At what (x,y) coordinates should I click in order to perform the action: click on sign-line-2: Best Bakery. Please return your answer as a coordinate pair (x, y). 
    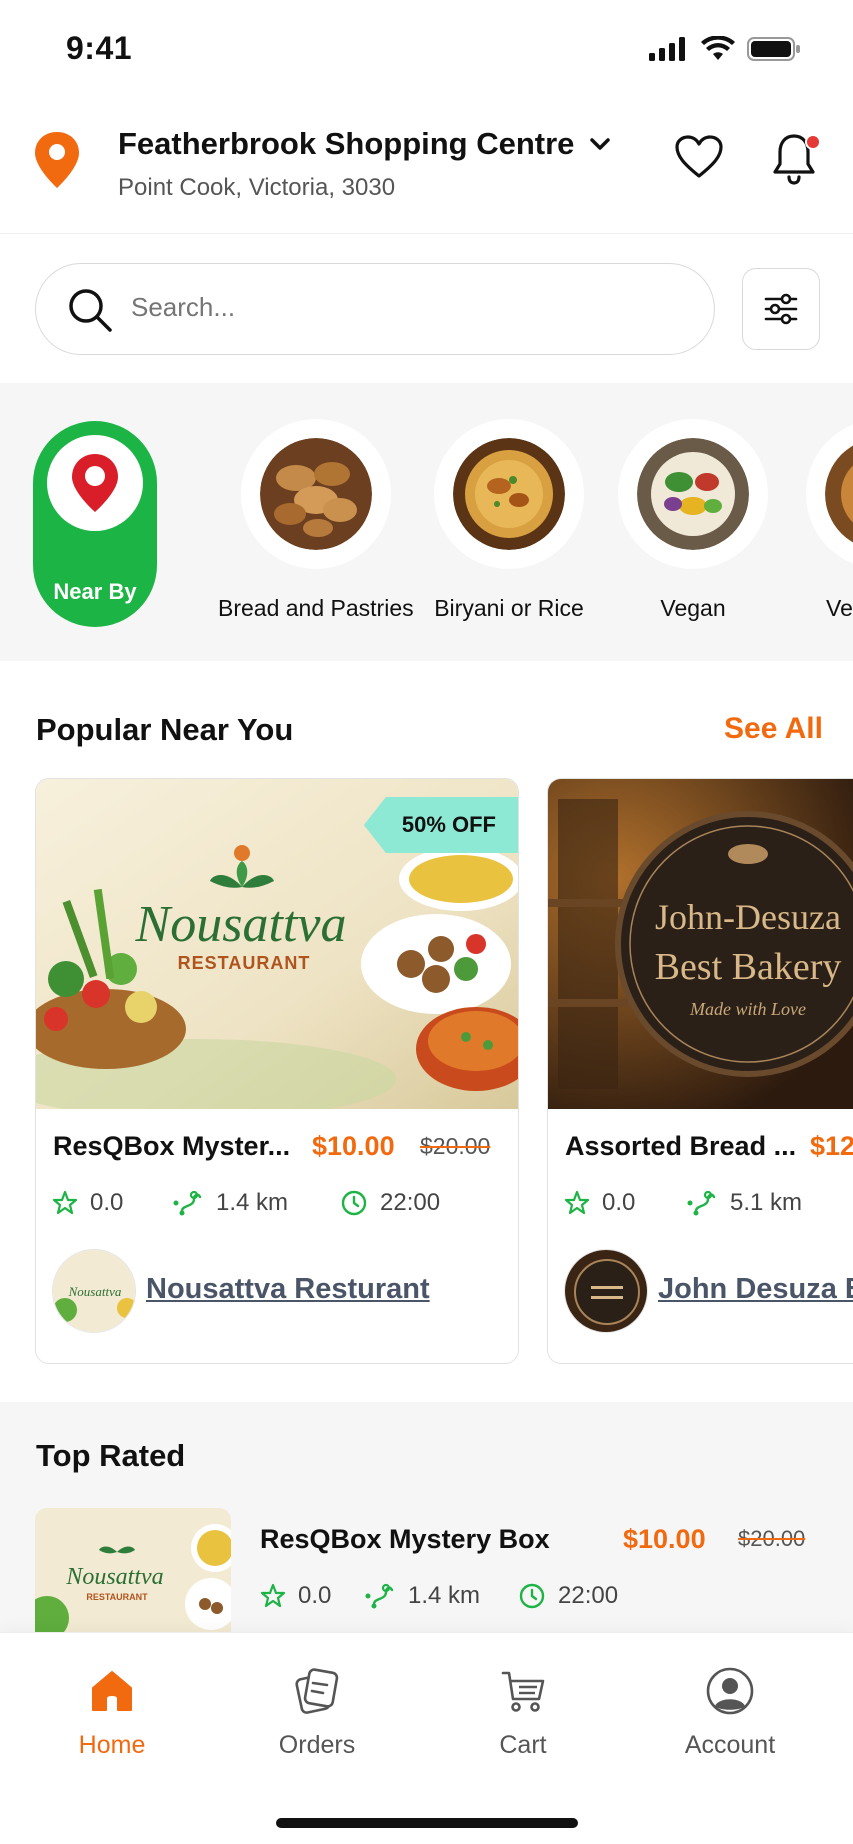
    Looking at the image, I should click on (748, 967).